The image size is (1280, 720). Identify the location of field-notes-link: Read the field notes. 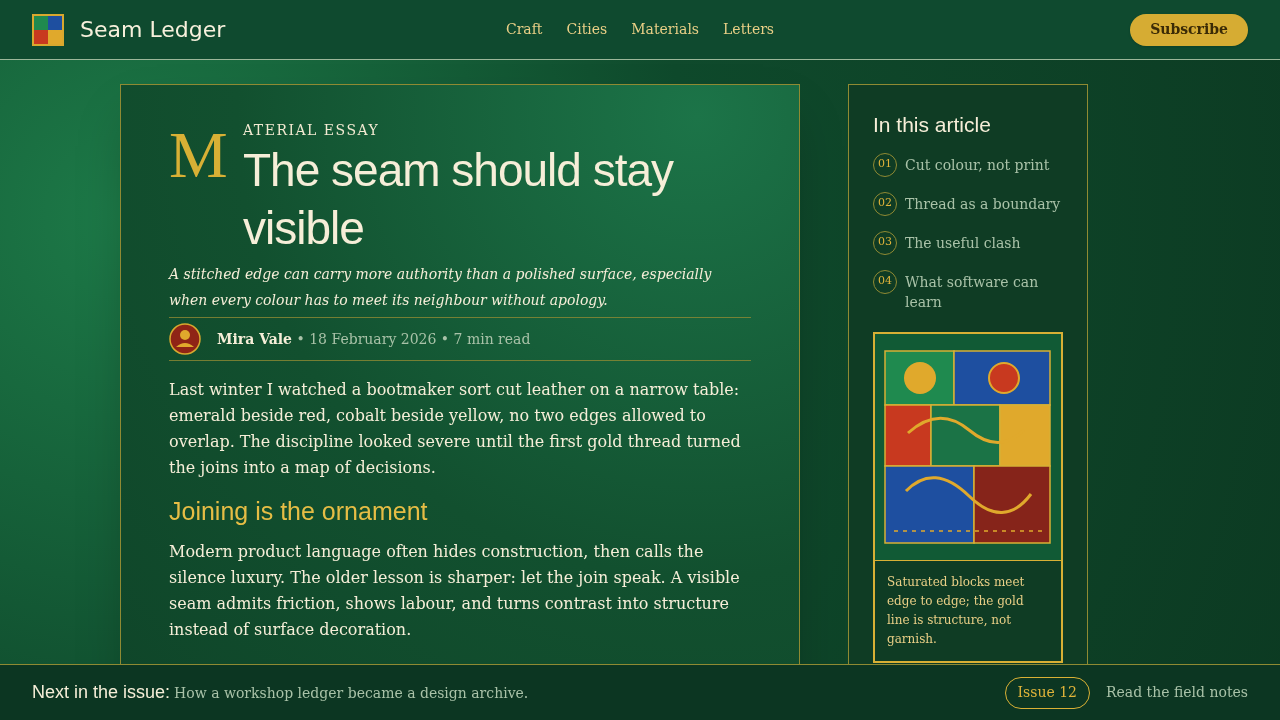
(1176, 692).